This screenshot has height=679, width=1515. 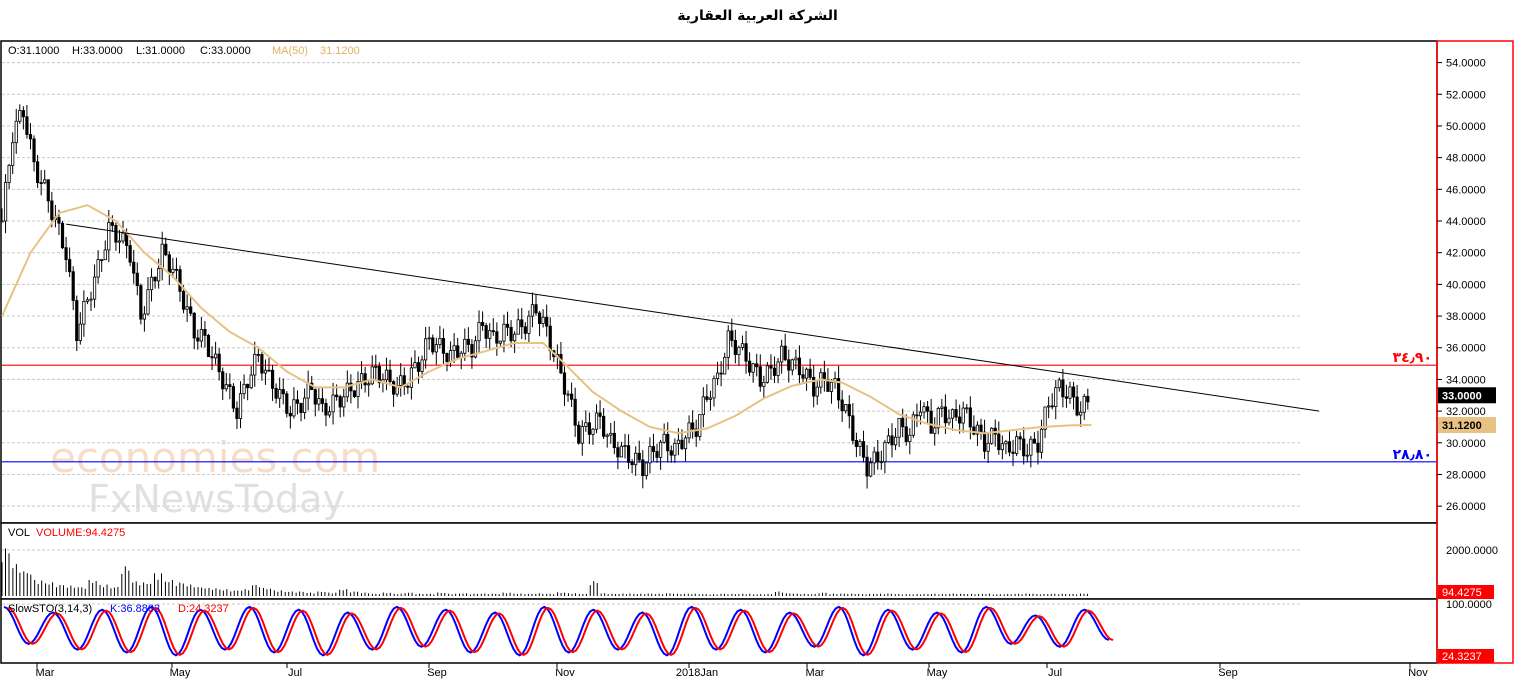 I want to click on price-tick-label: 46.0000, so click(x=1466, y=190).